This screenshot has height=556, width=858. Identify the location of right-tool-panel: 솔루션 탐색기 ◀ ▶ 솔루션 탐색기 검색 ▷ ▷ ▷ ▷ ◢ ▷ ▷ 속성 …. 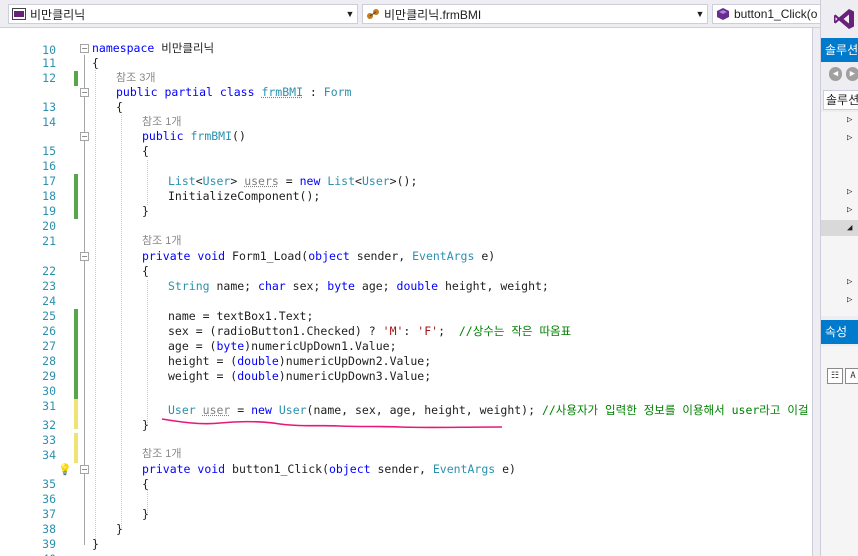
(839, 278).